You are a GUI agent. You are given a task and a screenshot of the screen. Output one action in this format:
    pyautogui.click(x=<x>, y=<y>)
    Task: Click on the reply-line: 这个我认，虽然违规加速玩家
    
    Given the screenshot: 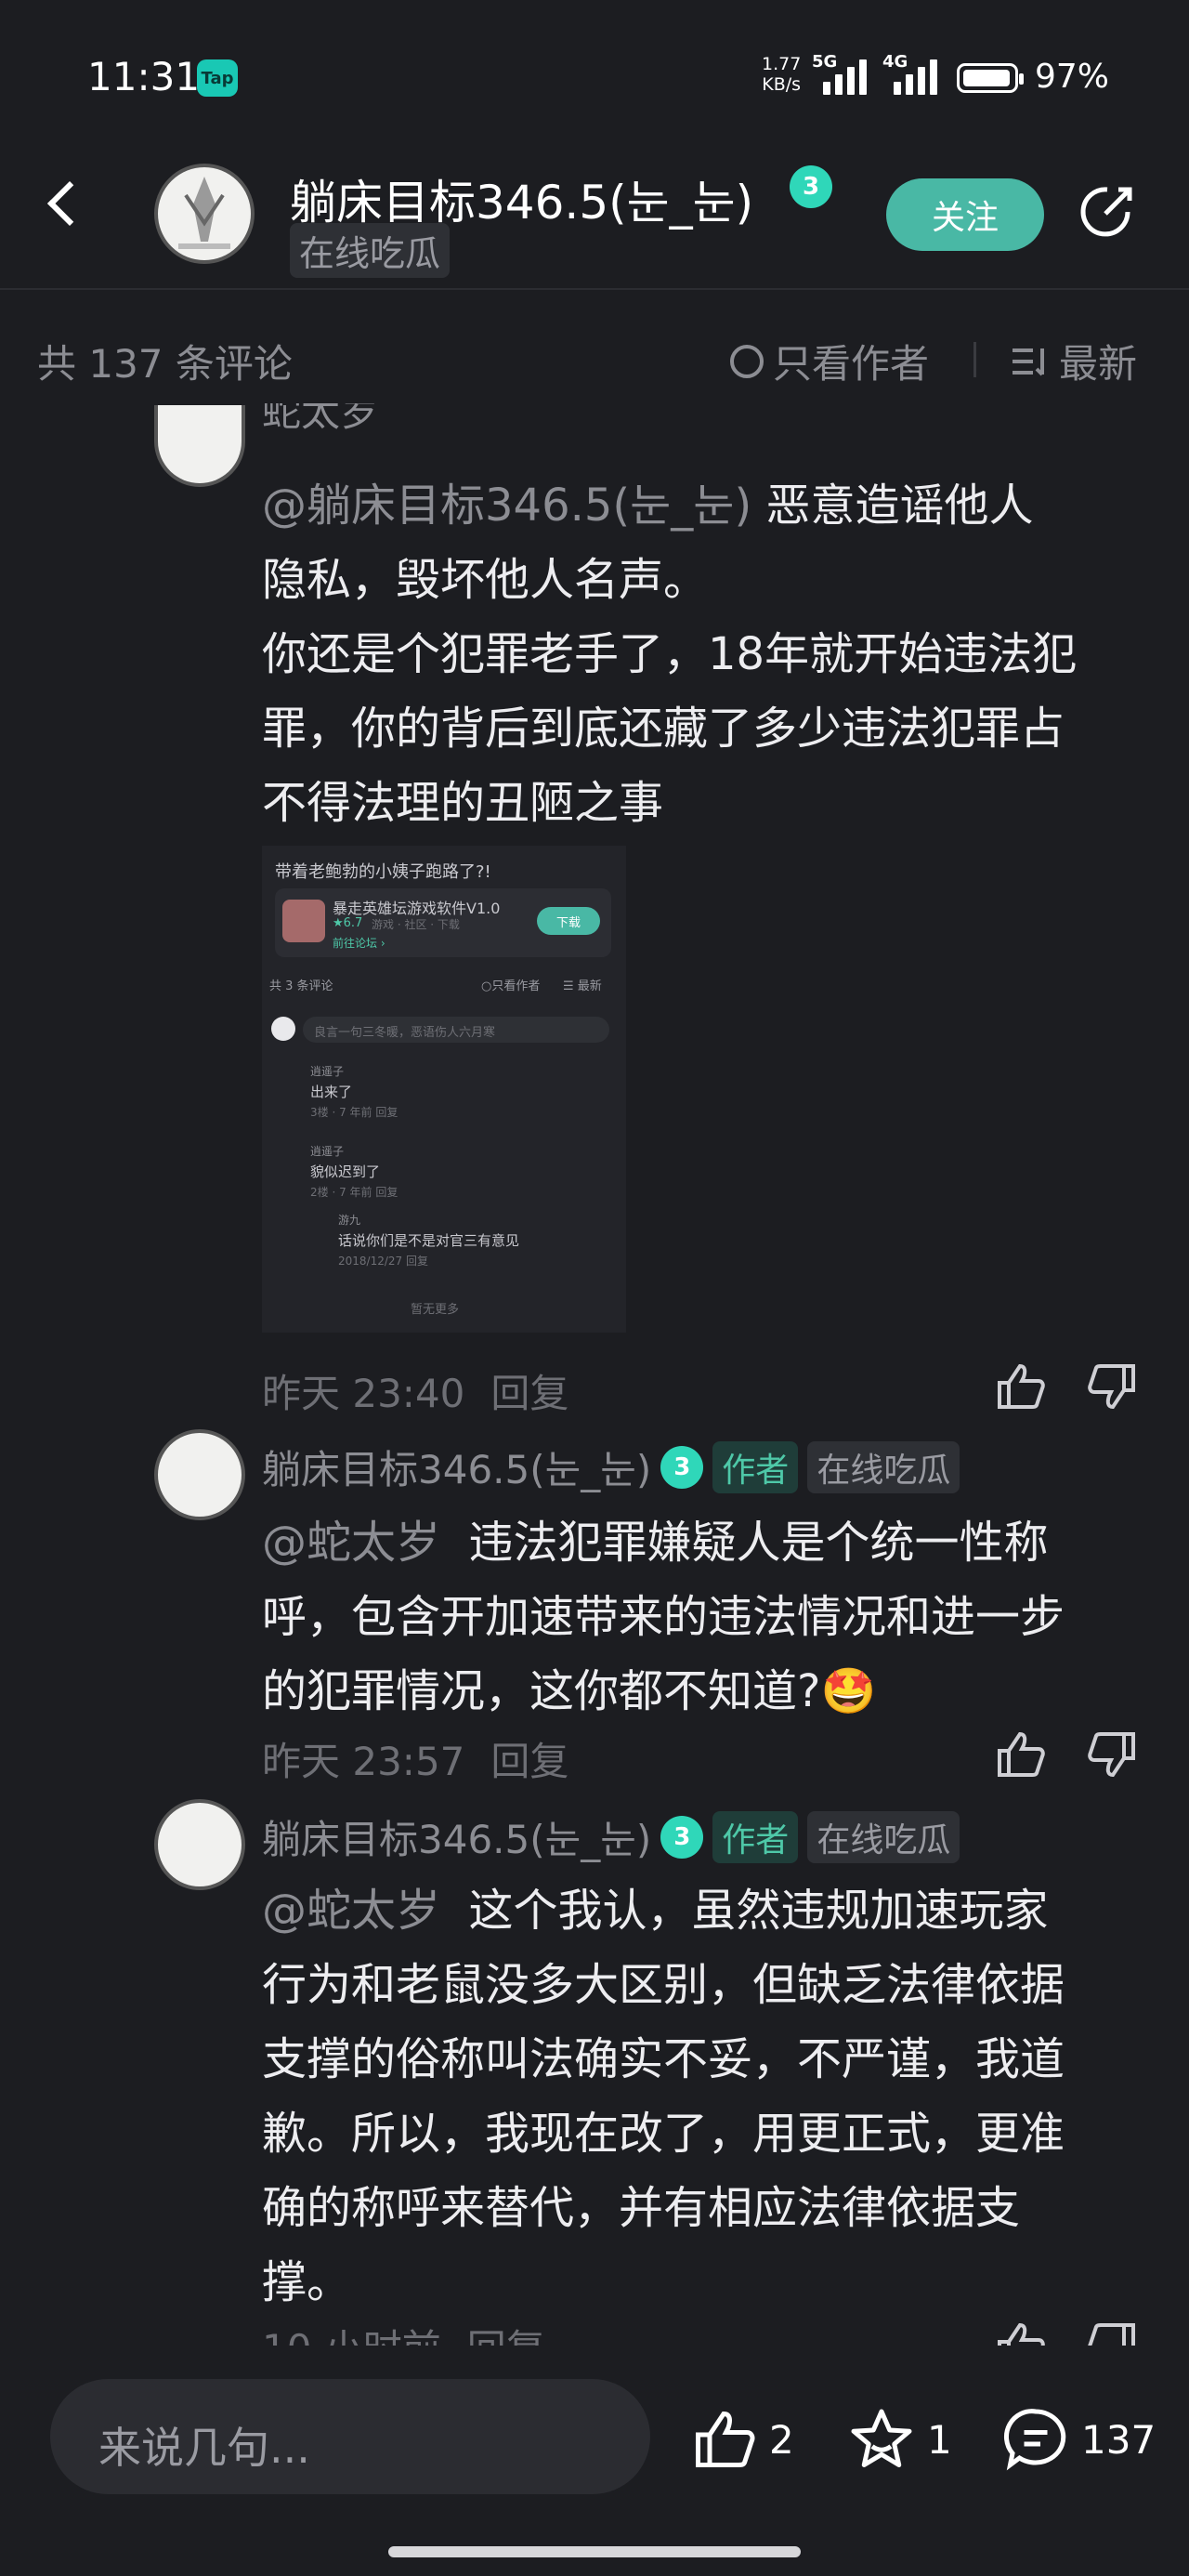 What is the action you would take?
    pyautogui.click(x=758, y=1911)
    